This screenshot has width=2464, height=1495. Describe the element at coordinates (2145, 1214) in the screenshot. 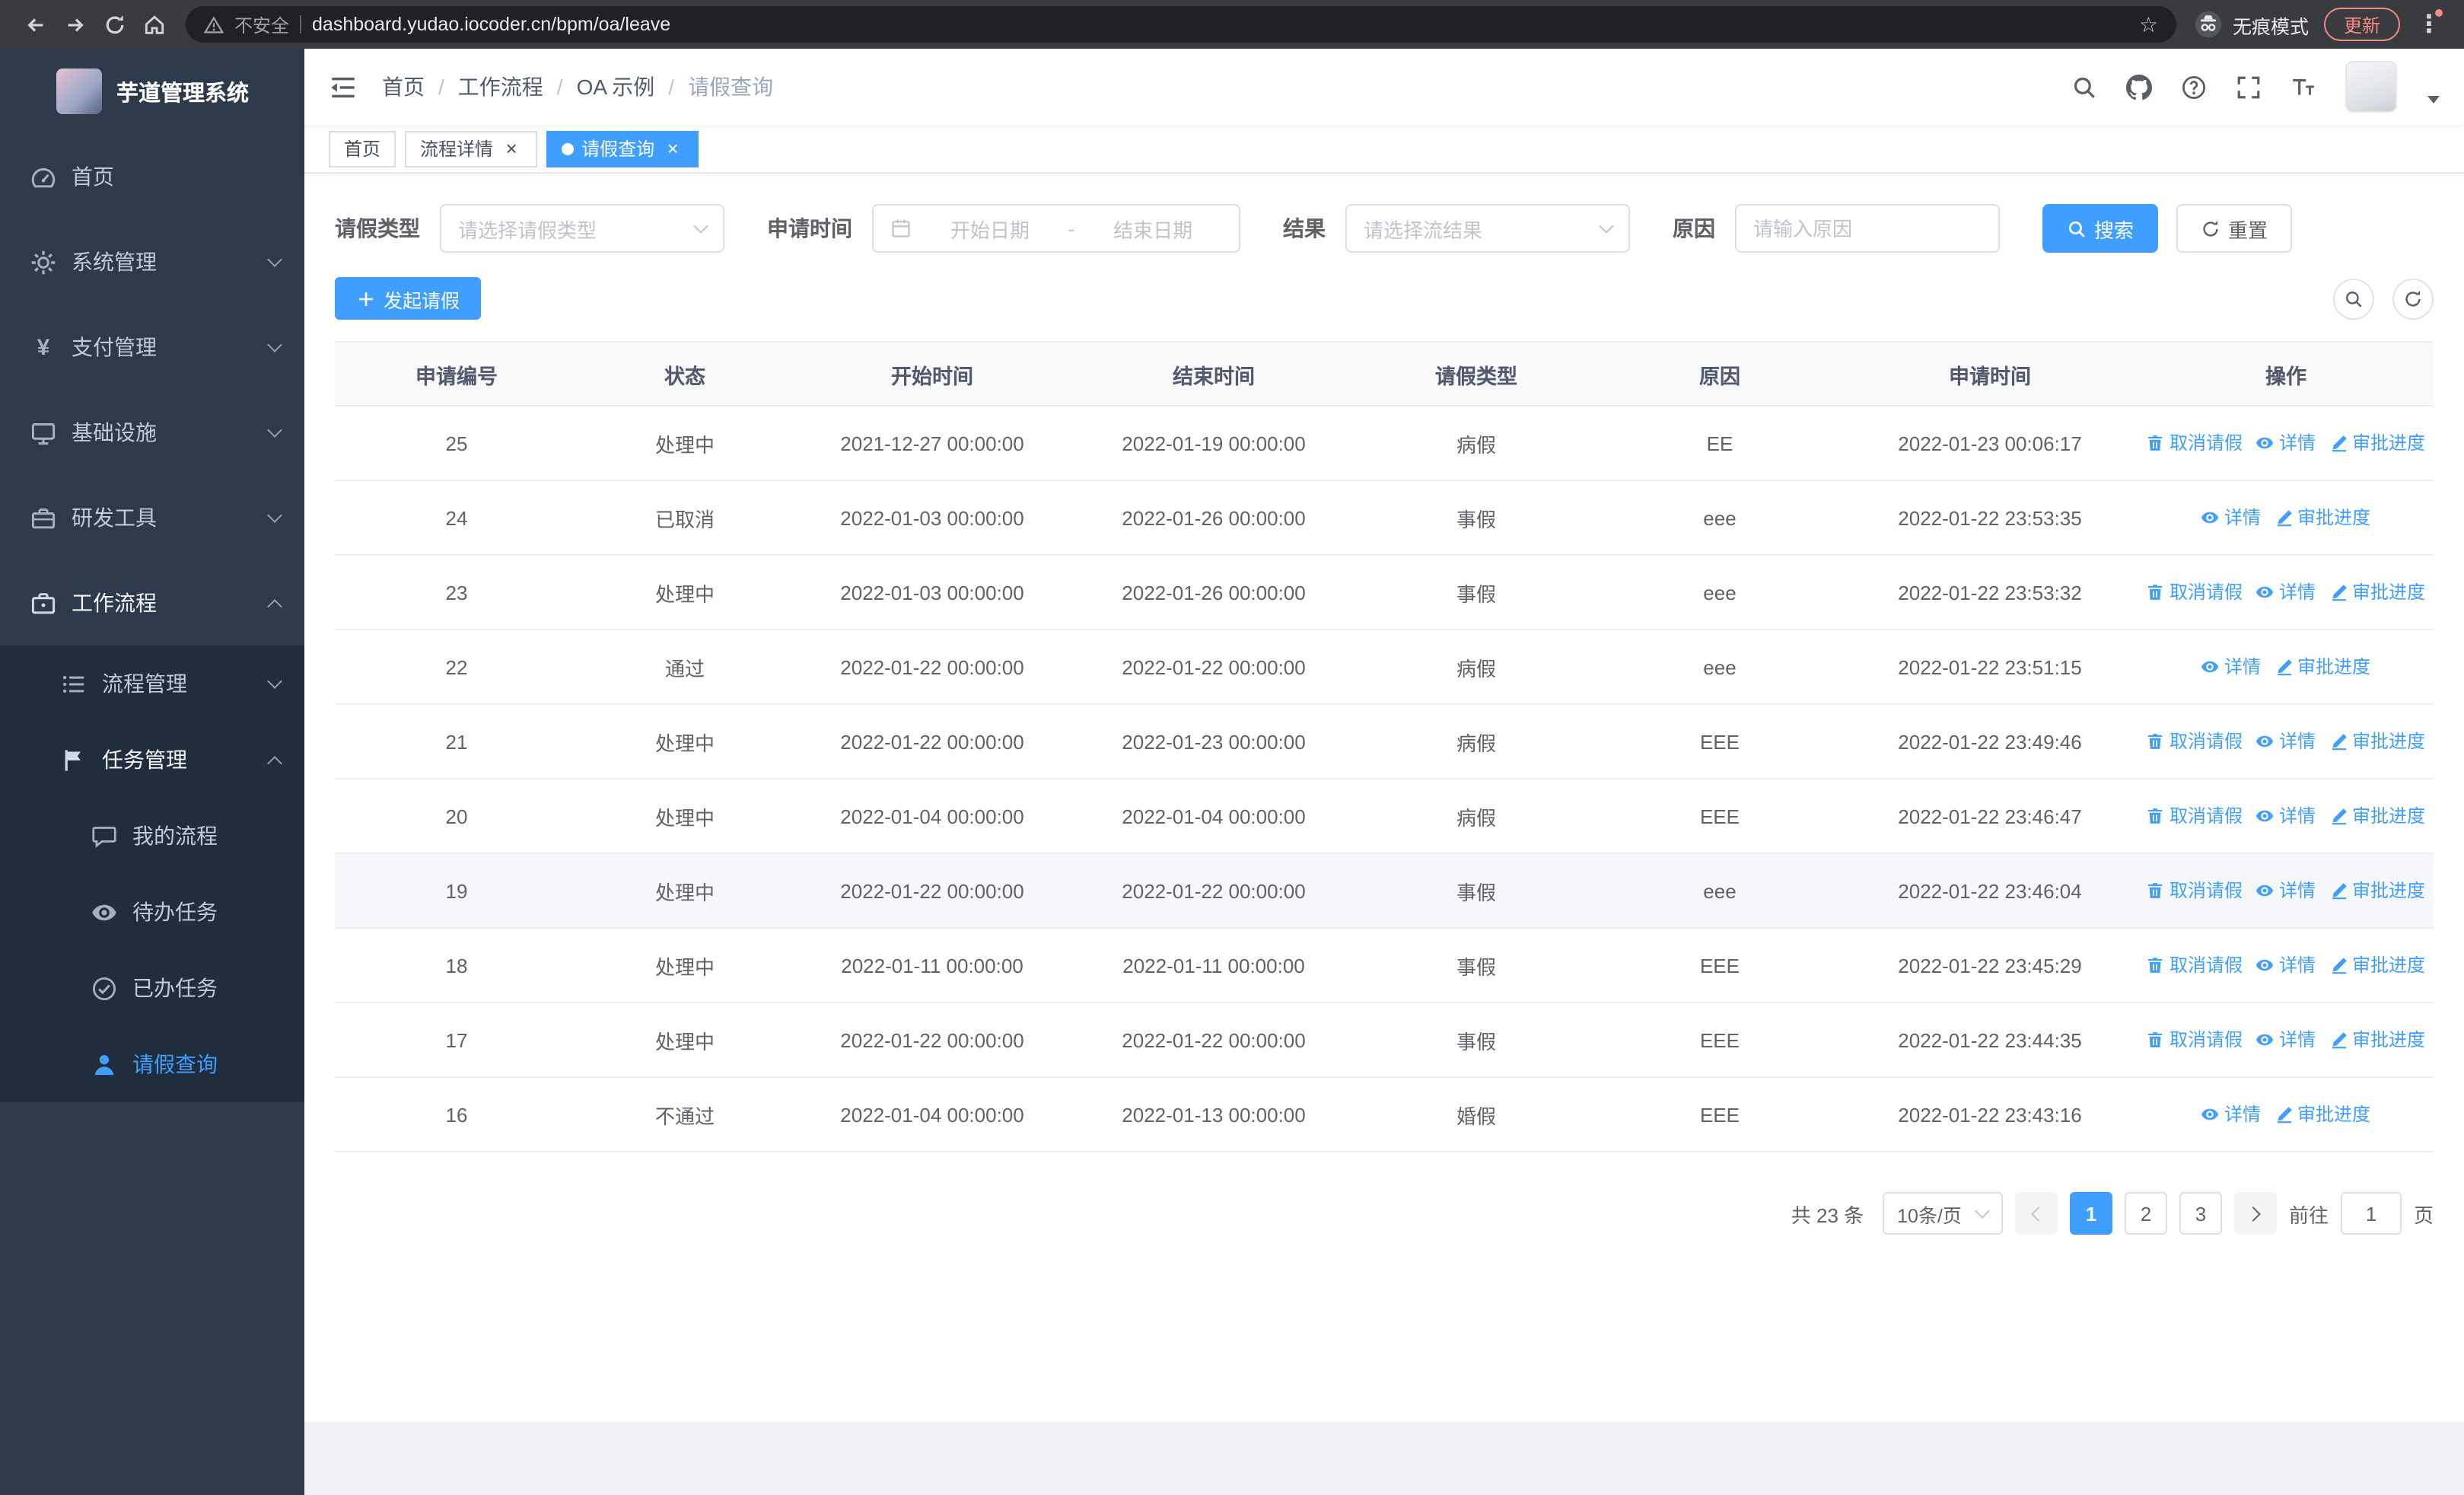

I see `pagination-page-2: 2` at that location.